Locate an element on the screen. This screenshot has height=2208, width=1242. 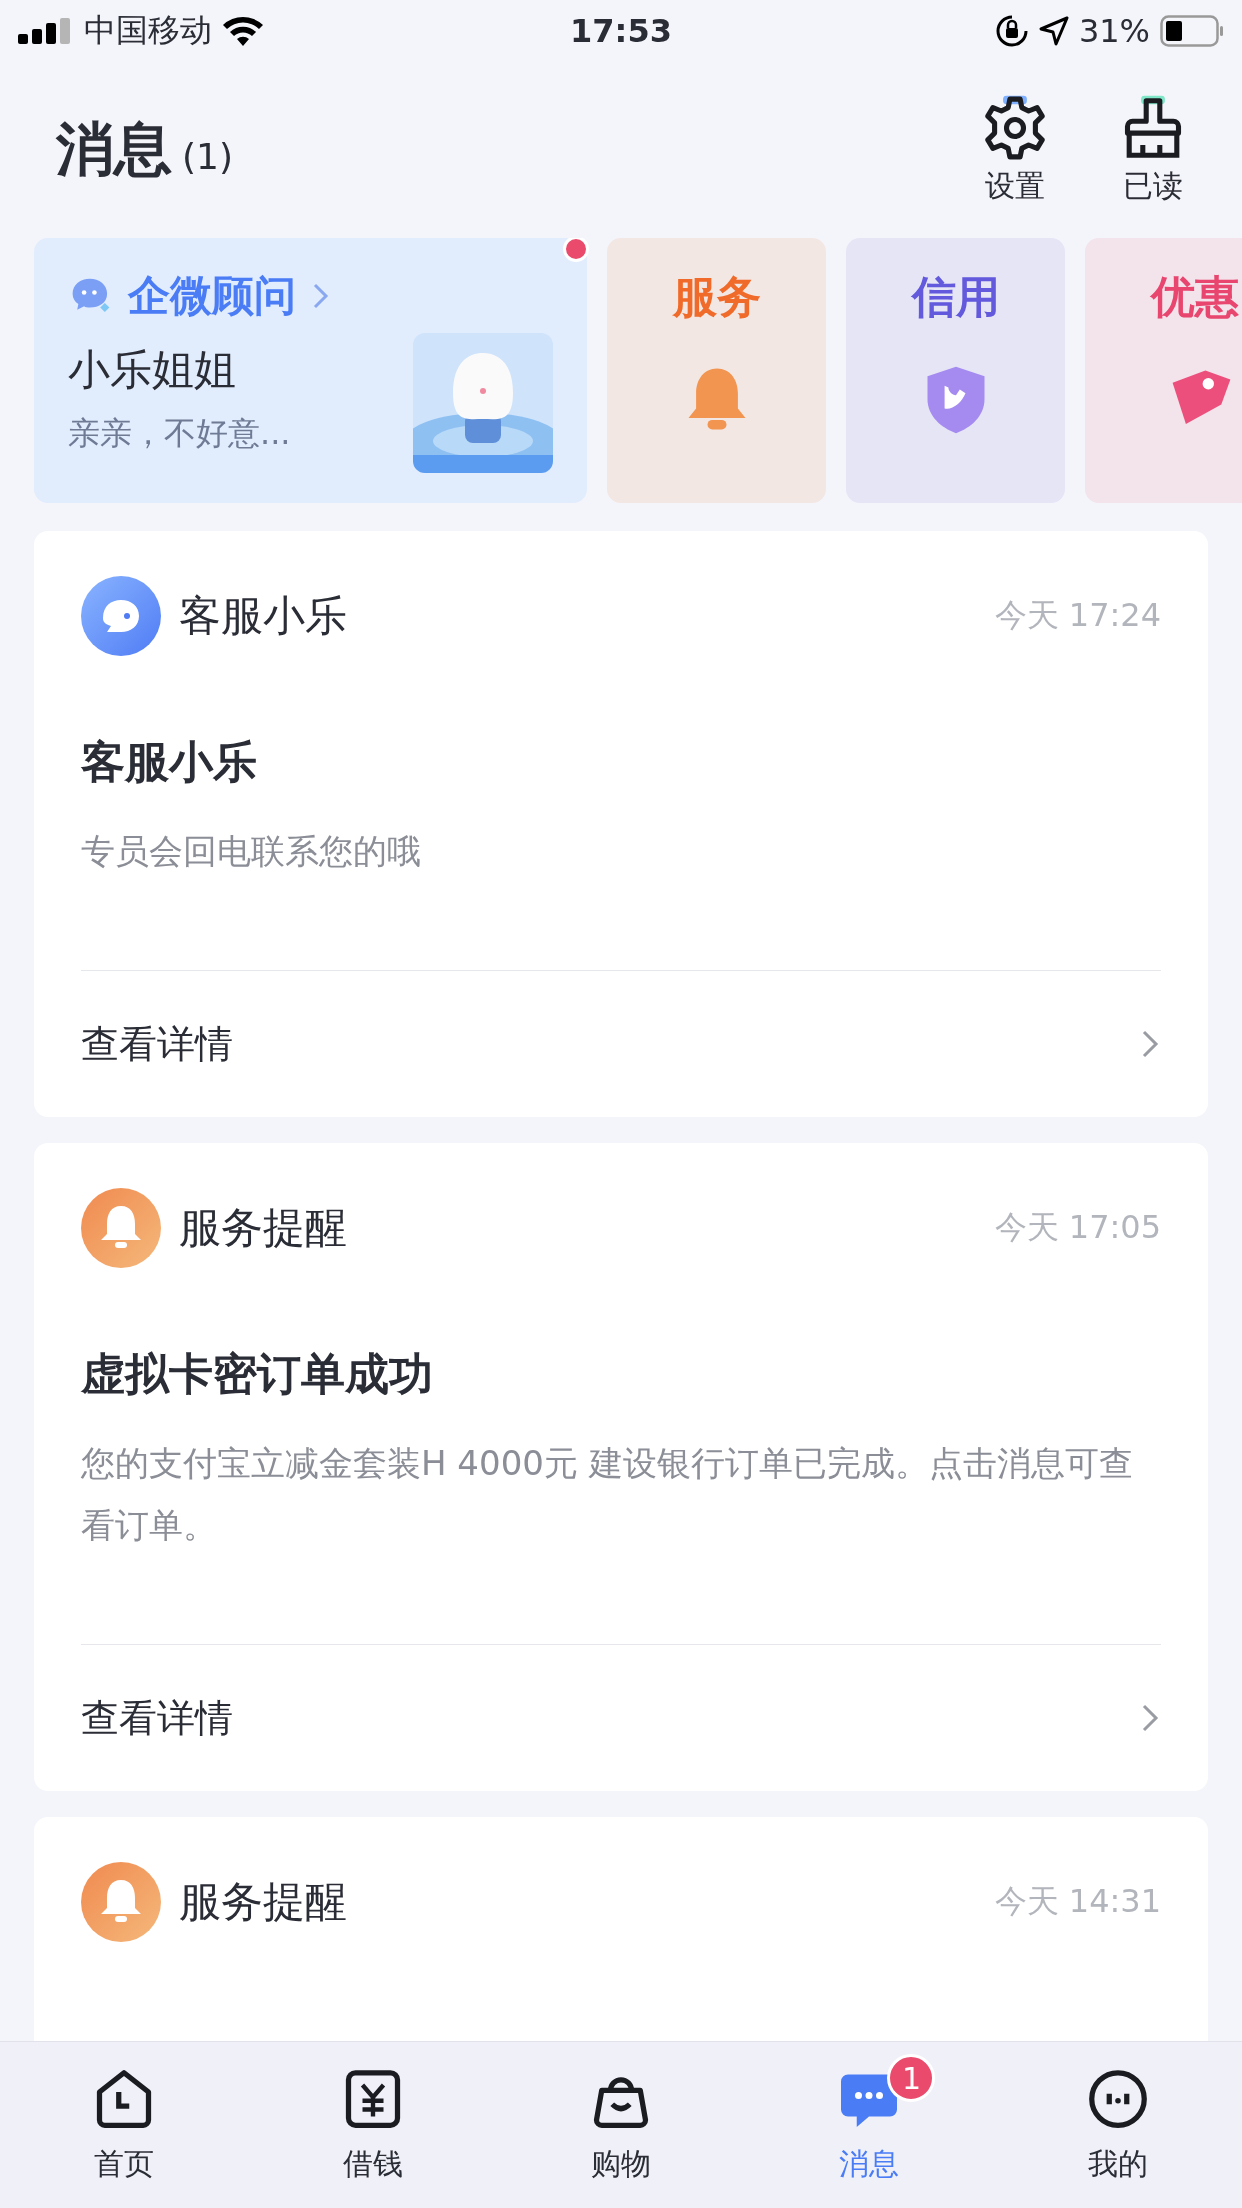
clock-time: 17:53 is located at coordinates (621, 31).